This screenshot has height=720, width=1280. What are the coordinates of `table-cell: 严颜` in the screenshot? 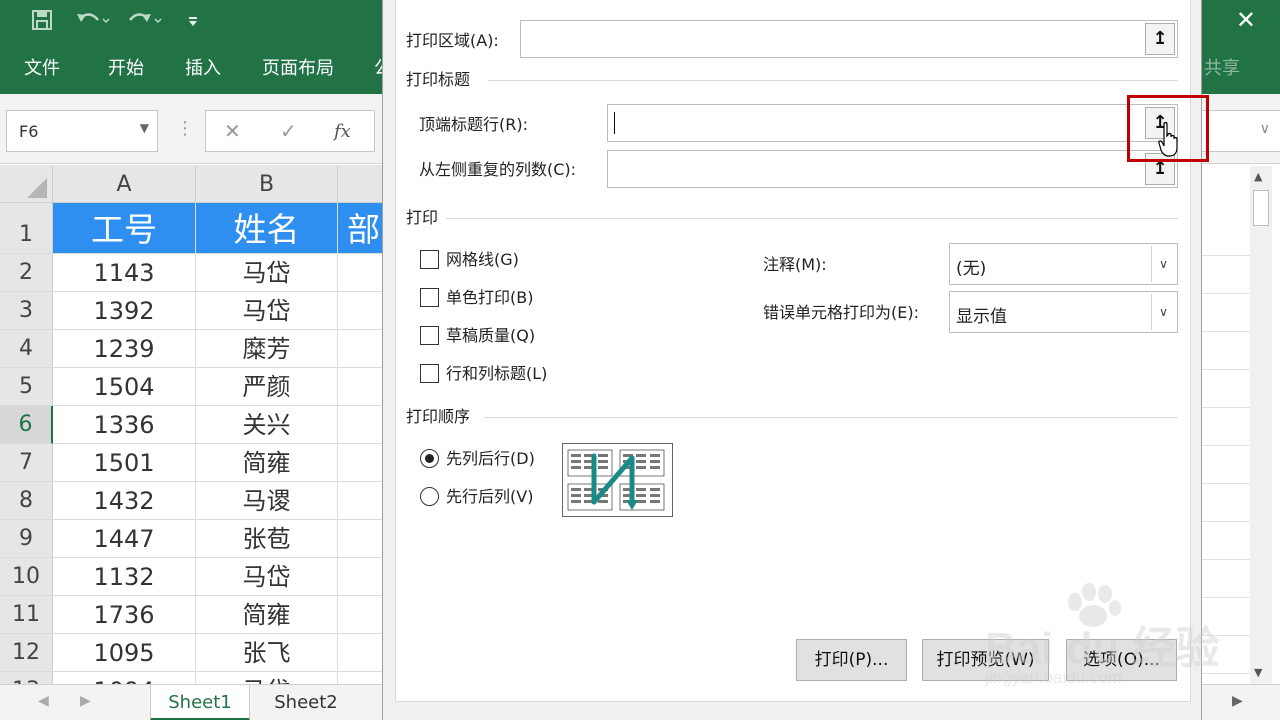 It's located at (267, 387).